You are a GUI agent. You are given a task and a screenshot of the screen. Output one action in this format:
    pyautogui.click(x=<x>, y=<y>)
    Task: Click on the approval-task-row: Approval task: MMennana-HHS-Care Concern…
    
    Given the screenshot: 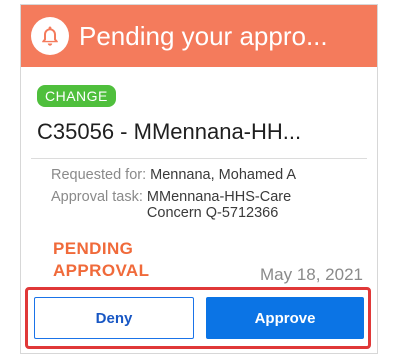 What is the action you would take?
    pyautogui.click(x=171, y=205)
    